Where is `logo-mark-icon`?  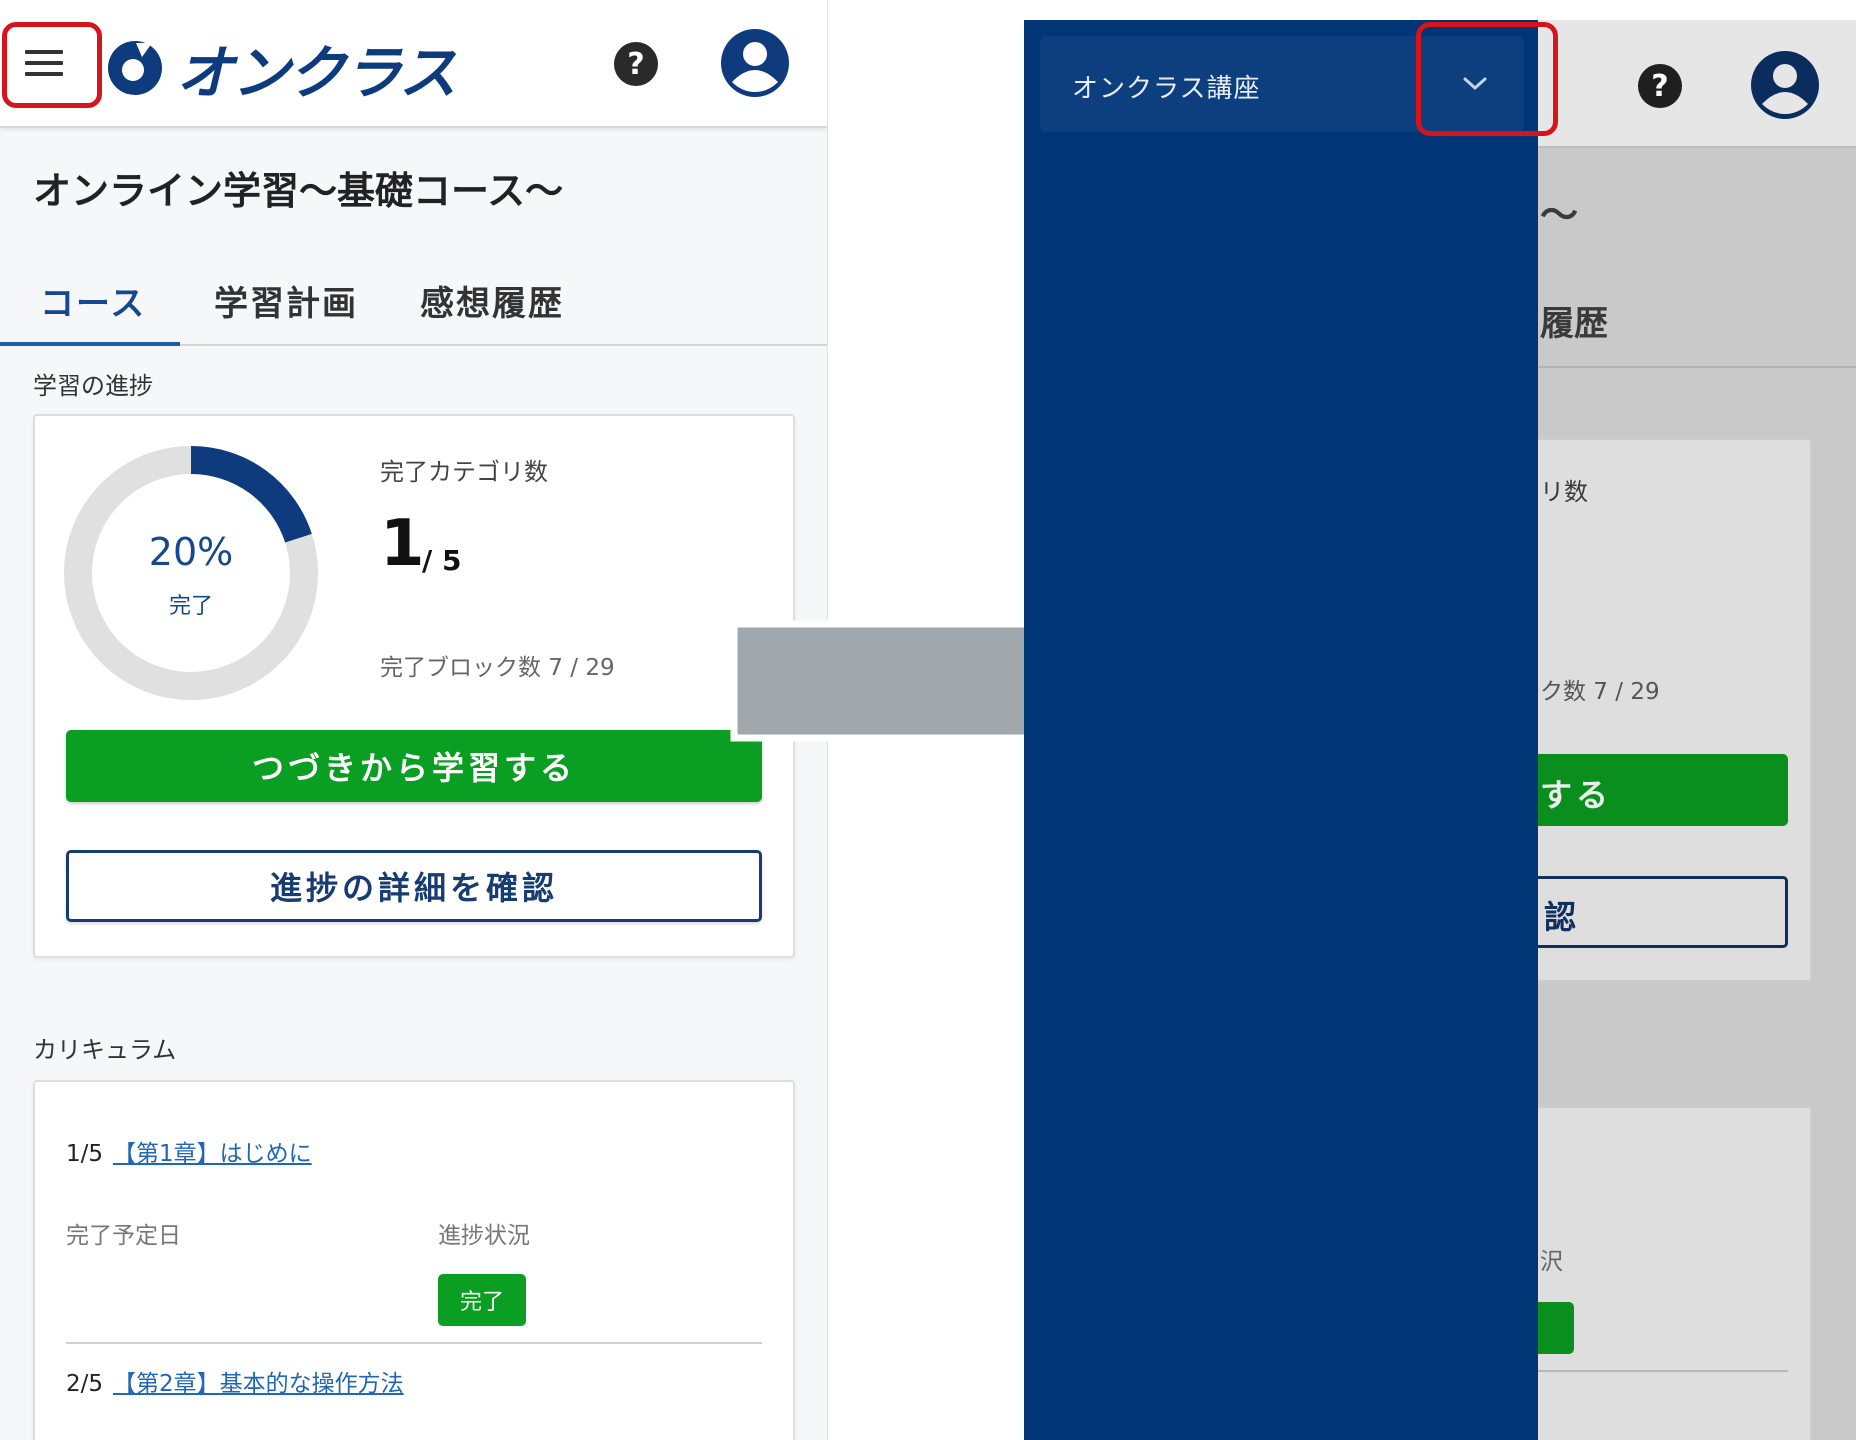
logo-mark-icon is located at coordinates (135, 68).